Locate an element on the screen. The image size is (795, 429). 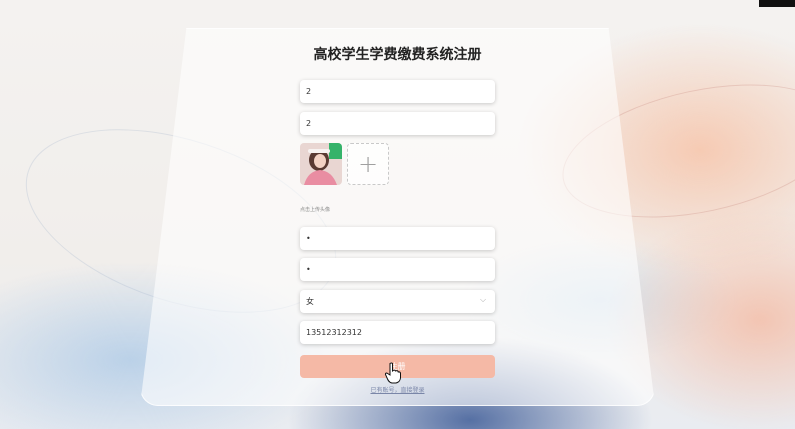
confirm-password-field: • is located at coordinates (397, 269).